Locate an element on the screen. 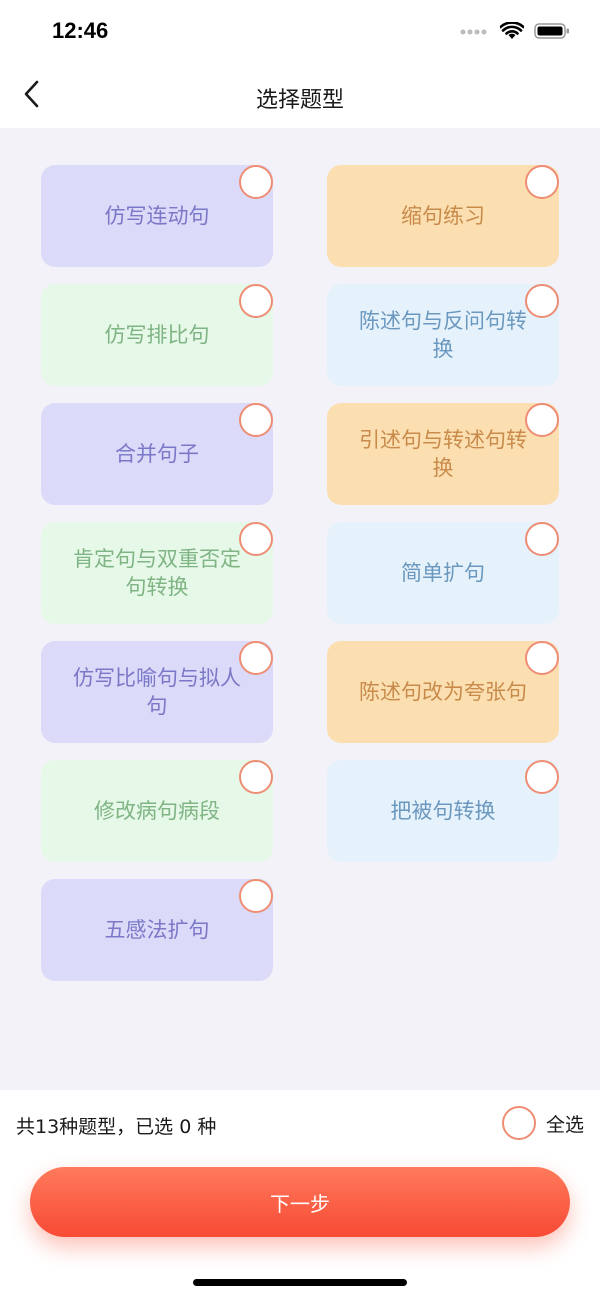  question-type-card: 修改病句病段 is located at coordinates (157, 811).